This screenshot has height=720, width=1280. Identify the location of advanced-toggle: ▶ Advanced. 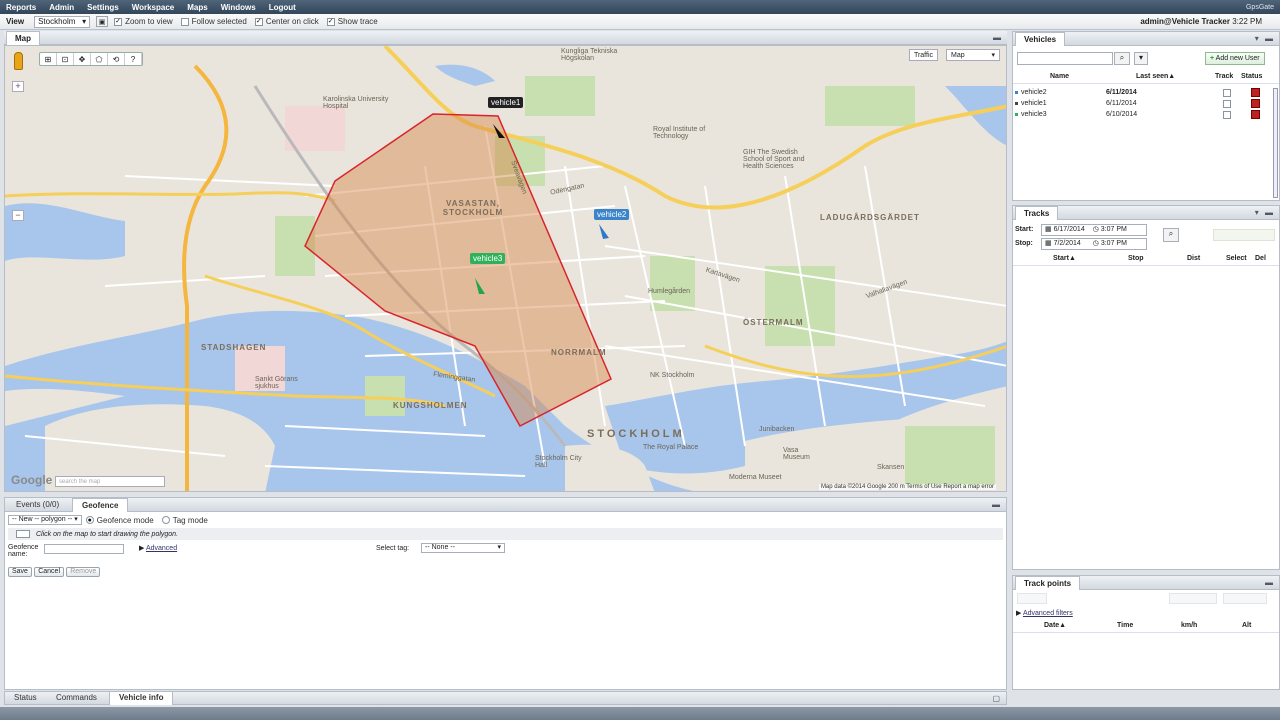
(158, 548).